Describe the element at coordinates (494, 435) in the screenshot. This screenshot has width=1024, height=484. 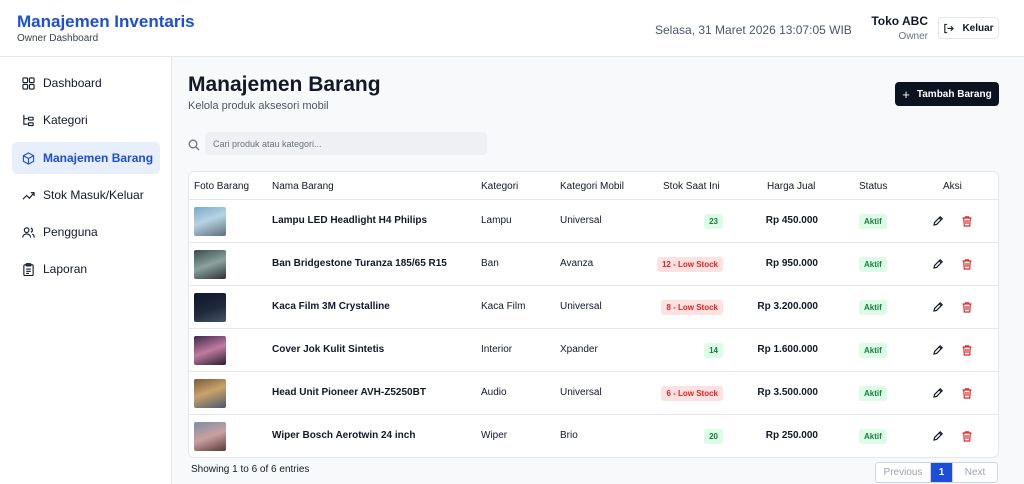
I see `product-category: Wiper` at that location.